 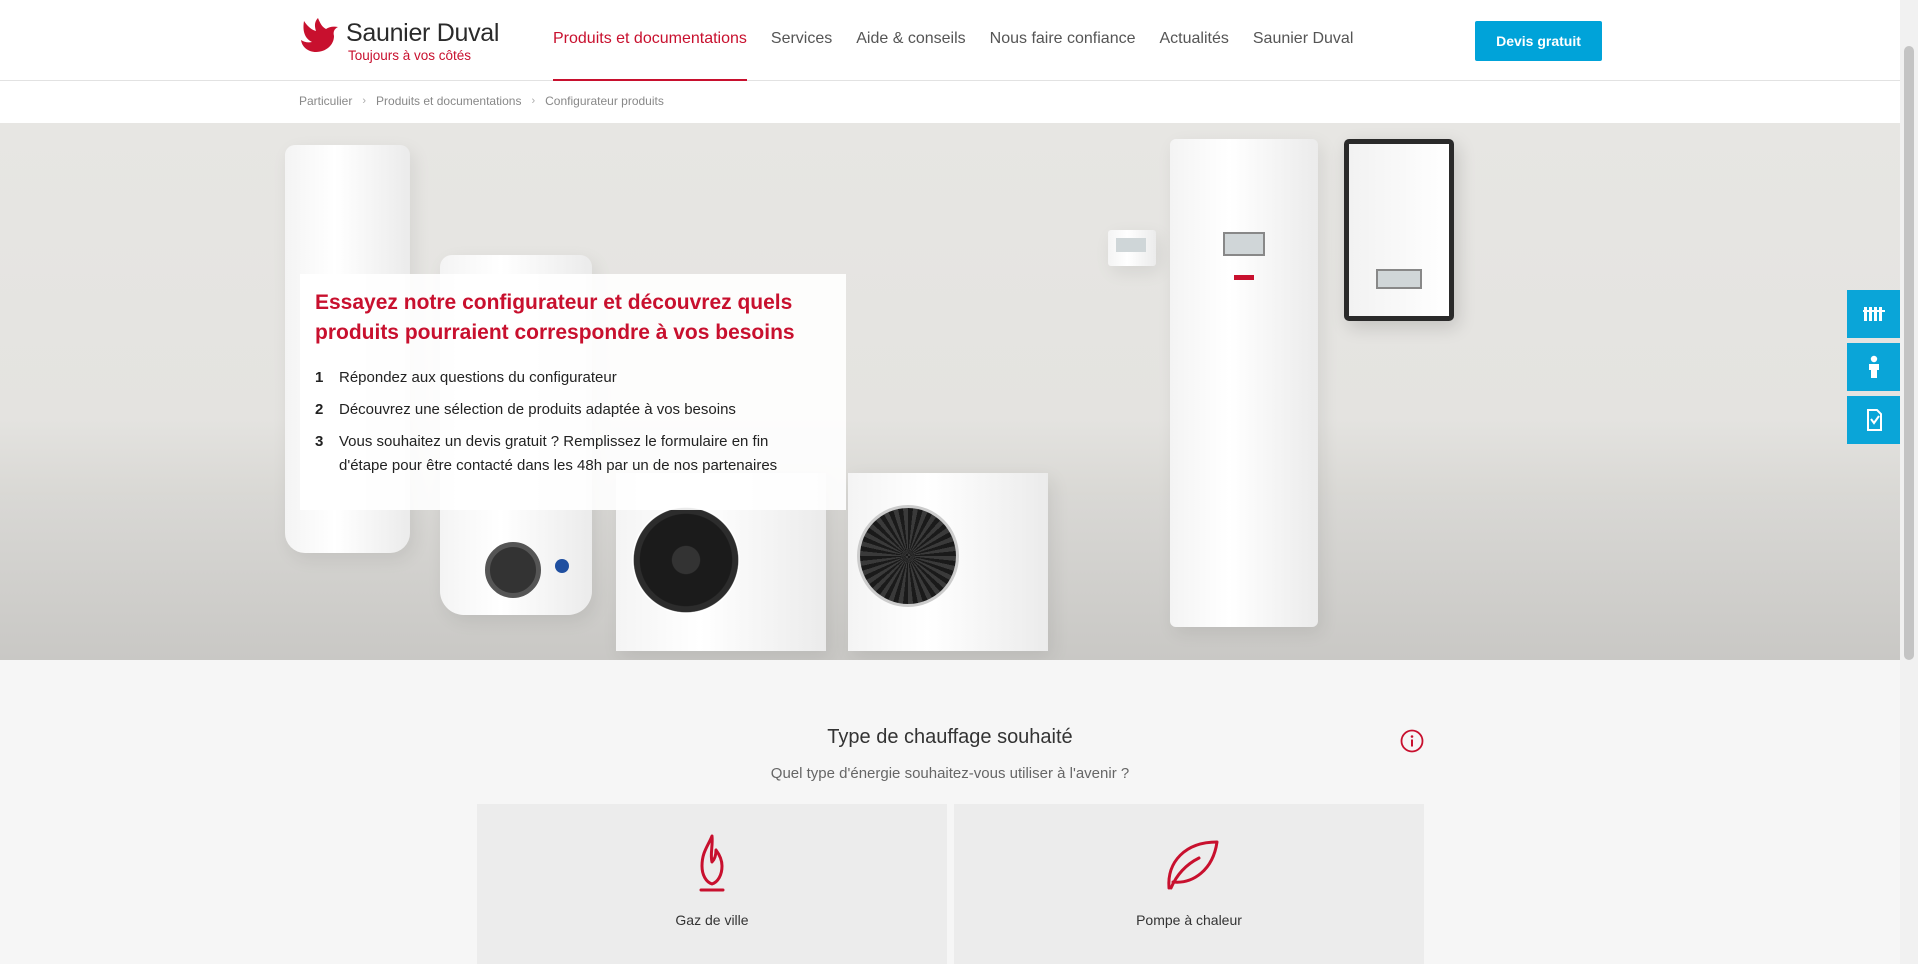 I want to click on leaf-icon, so click(x=1193, y=865).